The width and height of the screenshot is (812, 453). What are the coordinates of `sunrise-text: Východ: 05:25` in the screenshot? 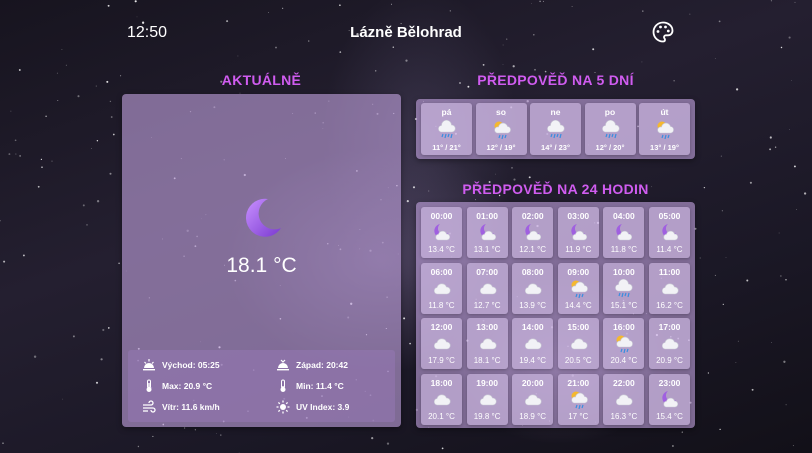 It's located at (191, 365).